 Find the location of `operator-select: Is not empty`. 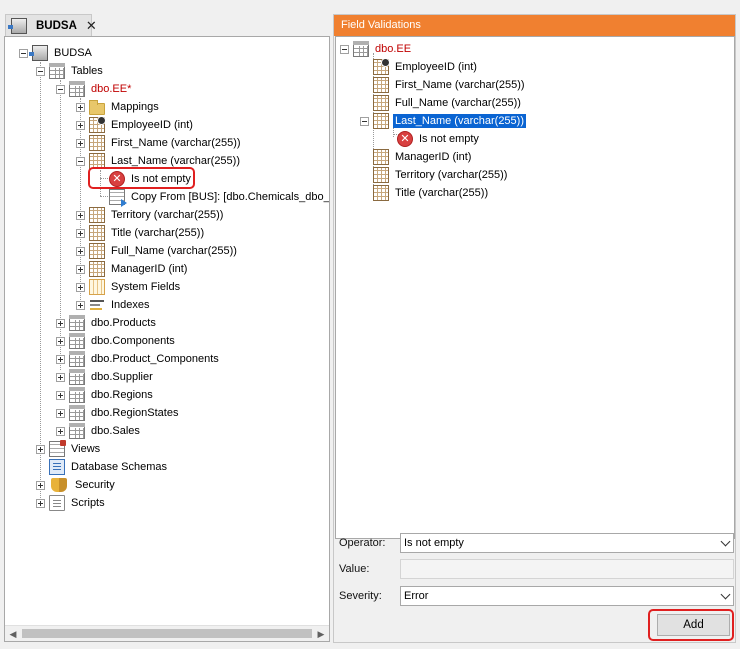

operator-select: Is not empty is located at coordinates (567, 543).